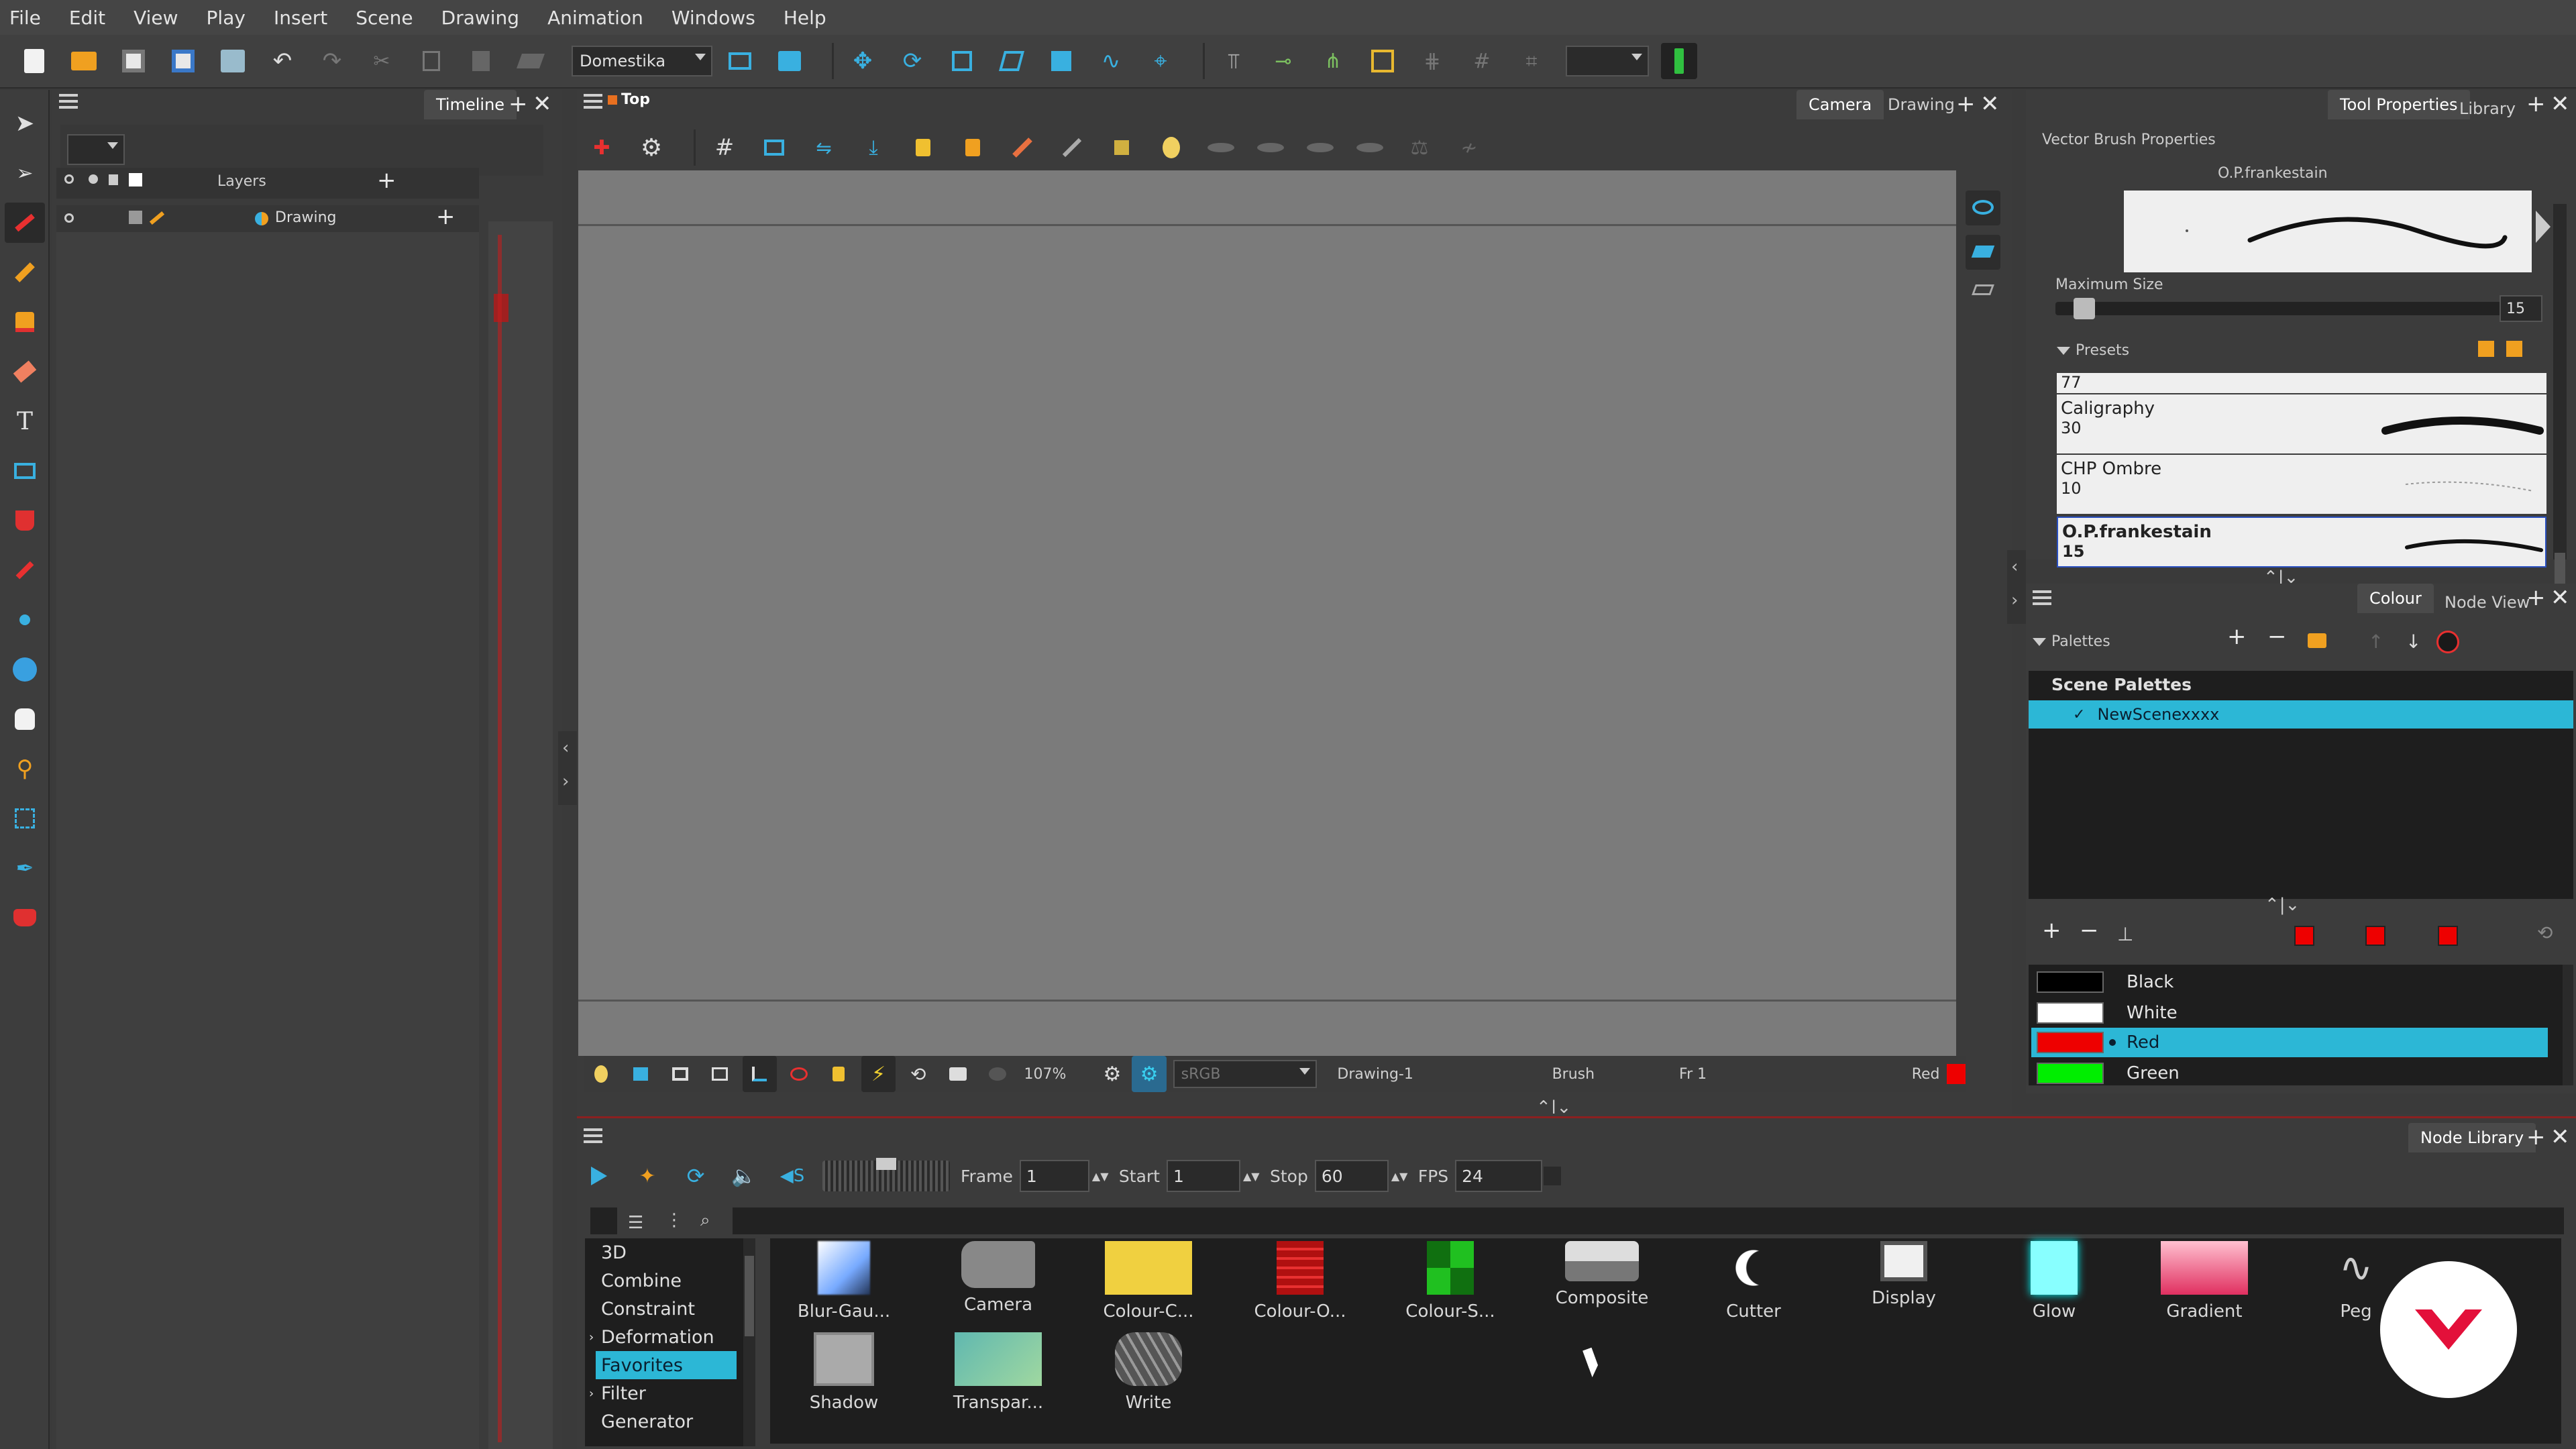 The width and height of the screenshot is (2576, 1449). What do you see at coordinates (603, 1221) in the screenshot?
I see `tree-view-icon` at bounding box center [603, 1221].